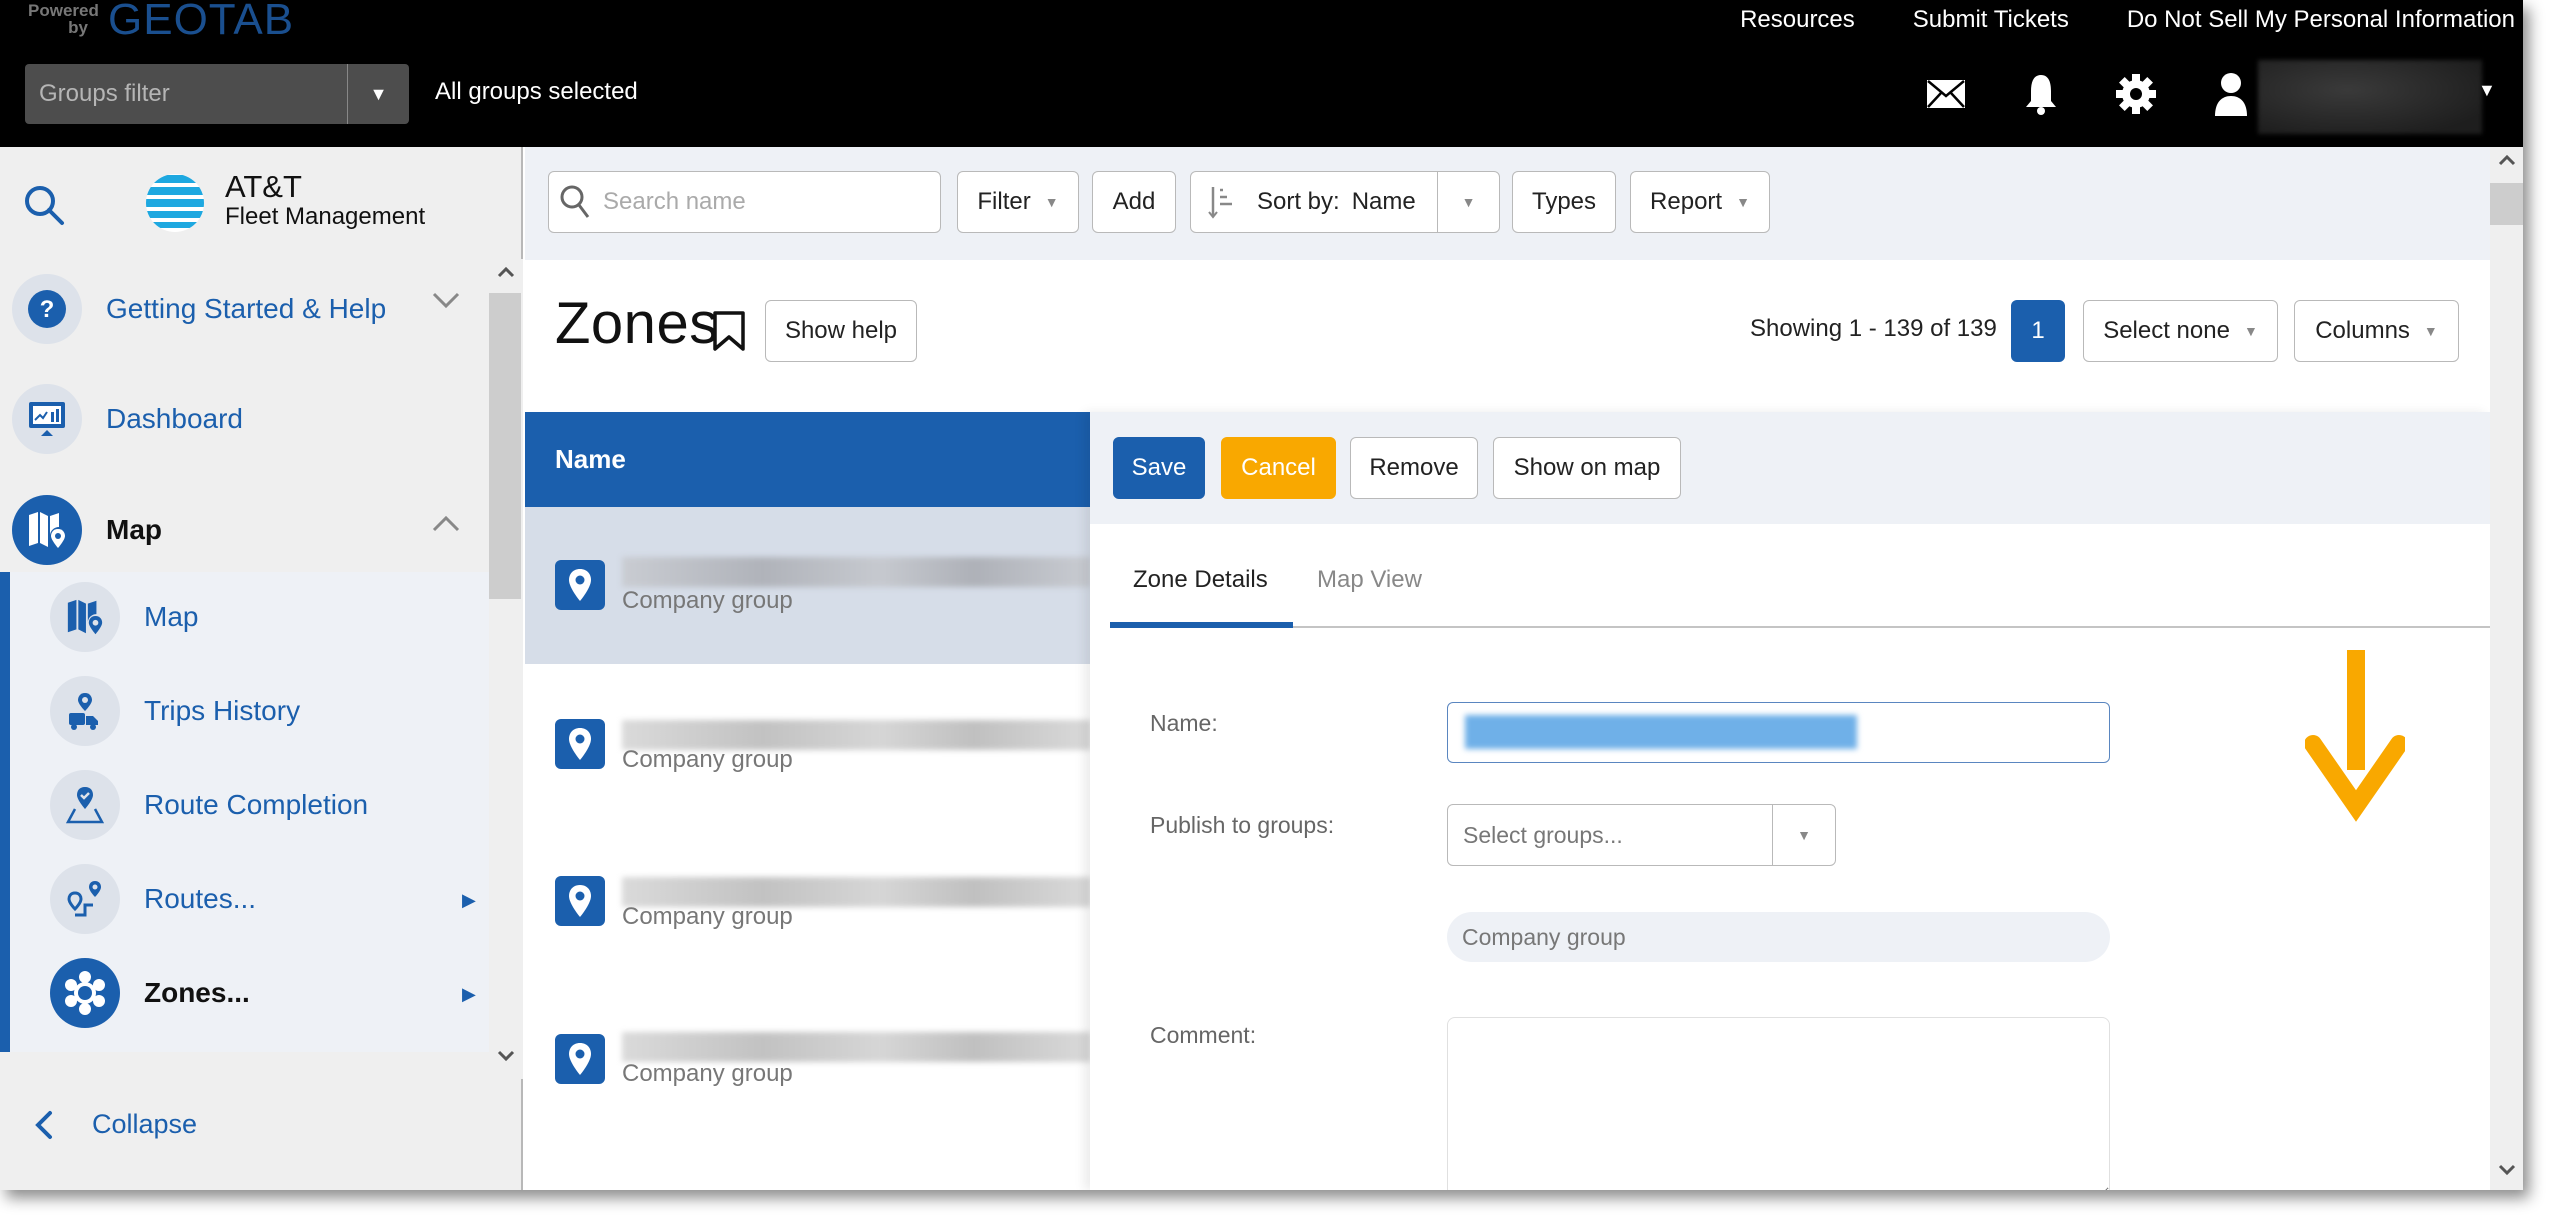  Describe the element at coordinates (175, 711) in the screenshot. I see `sidebar-subitem-trips-history: Trips History` at that location.